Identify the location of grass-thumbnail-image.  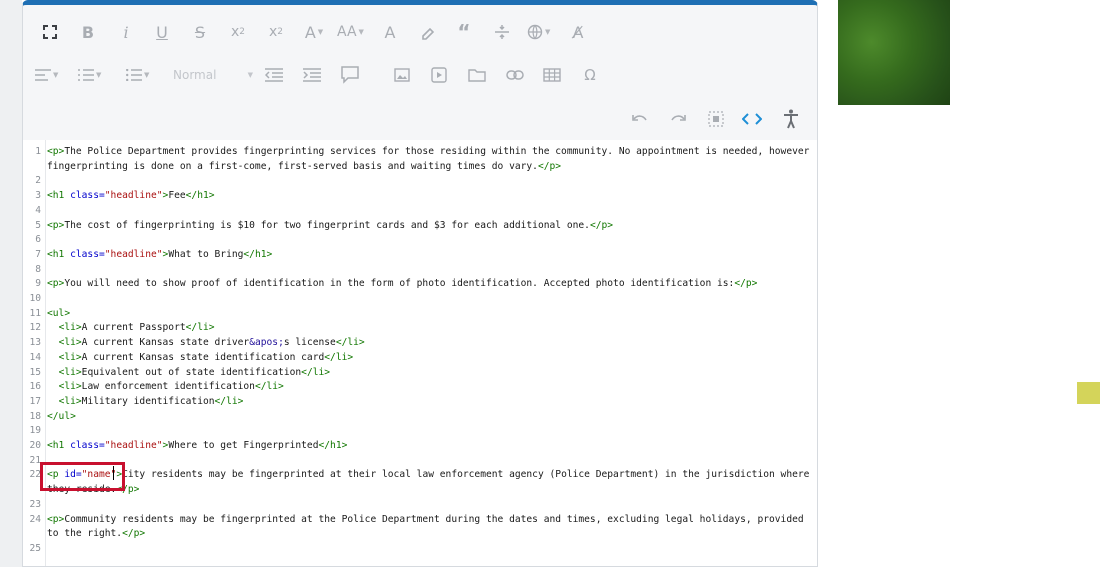
(894, 52).